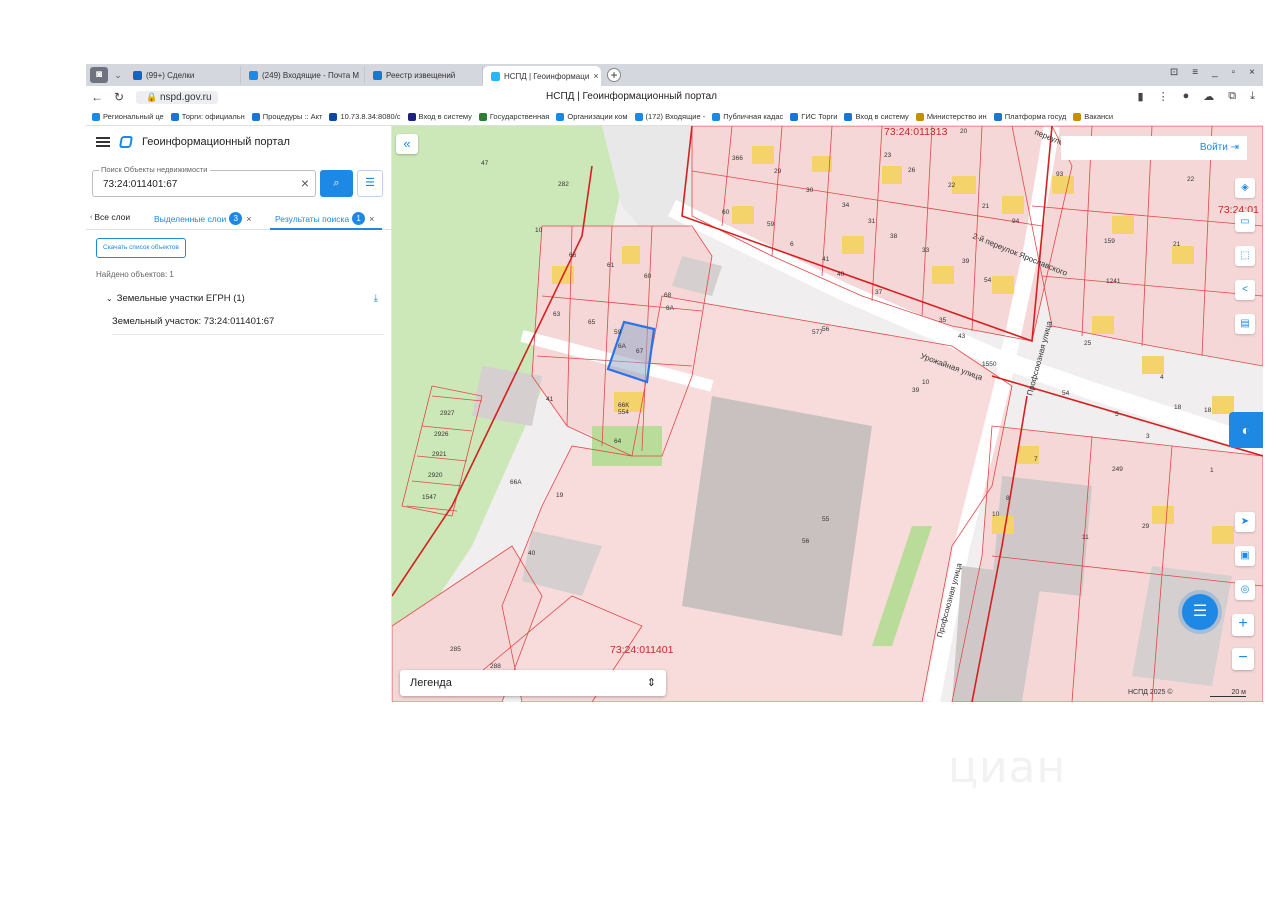 This screenshot has width=1280, height=905. Describe the element at coordinates (118, 75) in the screenshot. I see `chevron-down-icon: ⌄` at that location.